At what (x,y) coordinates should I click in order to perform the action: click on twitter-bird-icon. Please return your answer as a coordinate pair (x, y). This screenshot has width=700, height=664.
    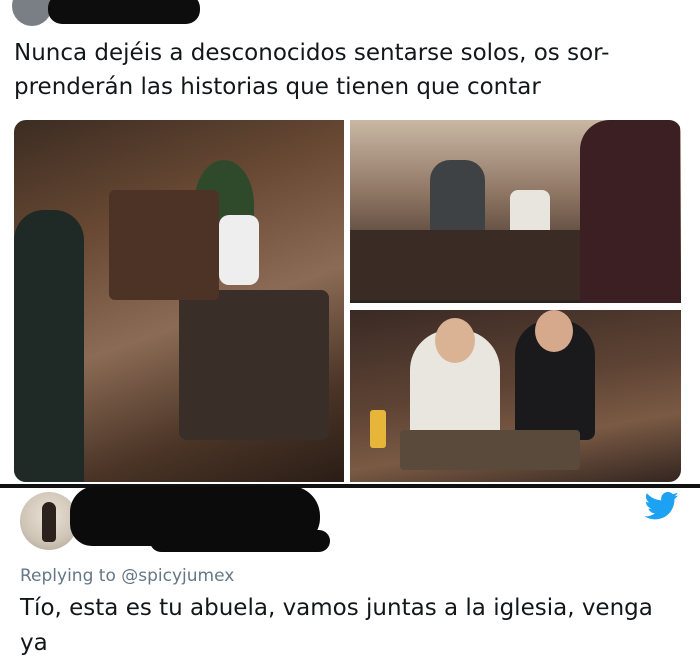
    Looking at the image, I should click on (662, 505).